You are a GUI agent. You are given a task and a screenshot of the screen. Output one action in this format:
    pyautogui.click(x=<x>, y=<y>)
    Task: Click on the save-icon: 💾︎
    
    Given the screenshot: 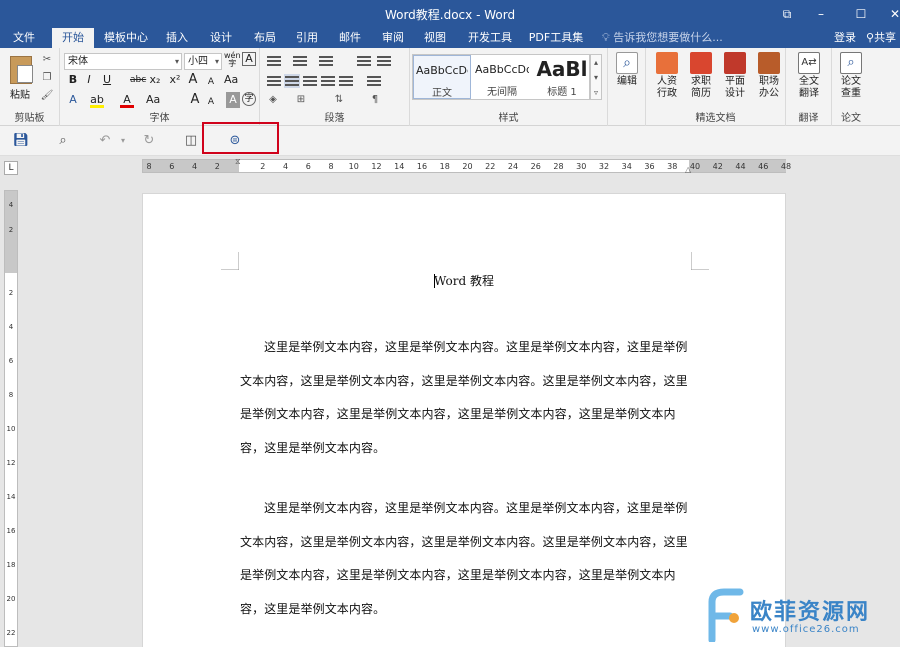 What is the action you would take?
    pyautogui.click(x=21, y=141)
    